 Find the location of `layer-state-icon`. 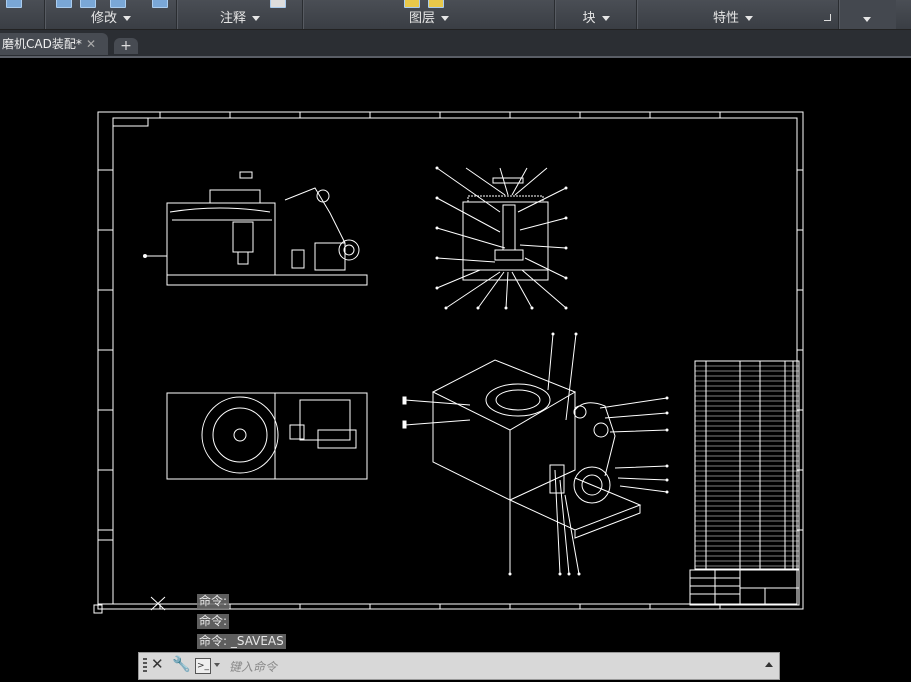

layer-state-icon is located at coordinates (412, 4).